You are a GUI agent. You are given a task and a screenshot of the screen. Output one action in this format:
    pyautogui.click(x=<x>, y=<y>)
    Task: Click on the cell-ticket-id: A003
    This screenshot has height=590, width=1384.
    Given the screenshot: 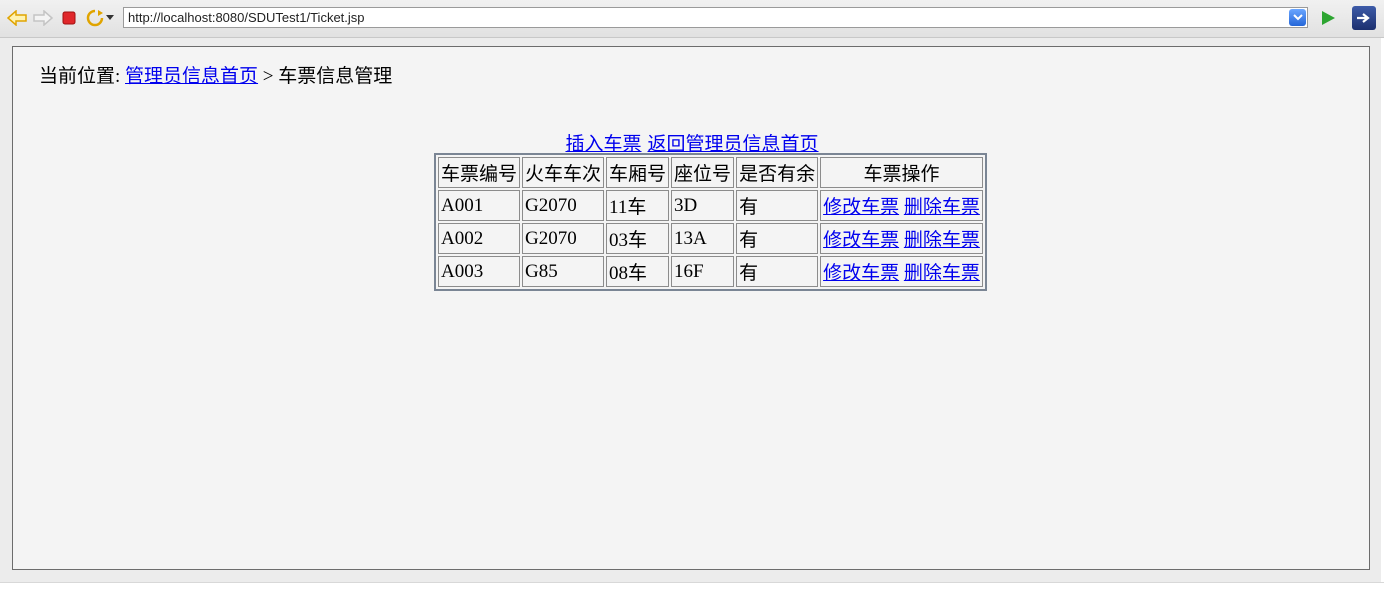 What is the action you would take?
    pyautogui.click(x=479, y=271)
    